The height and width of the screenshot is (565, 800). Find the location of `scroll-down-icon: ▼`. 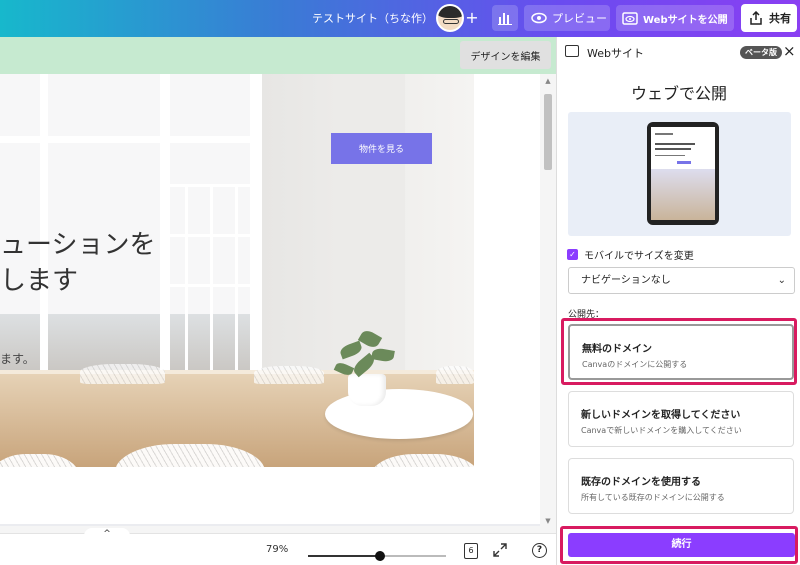

scroll-down-icon: ▼ is located at coordinates (548, 521).